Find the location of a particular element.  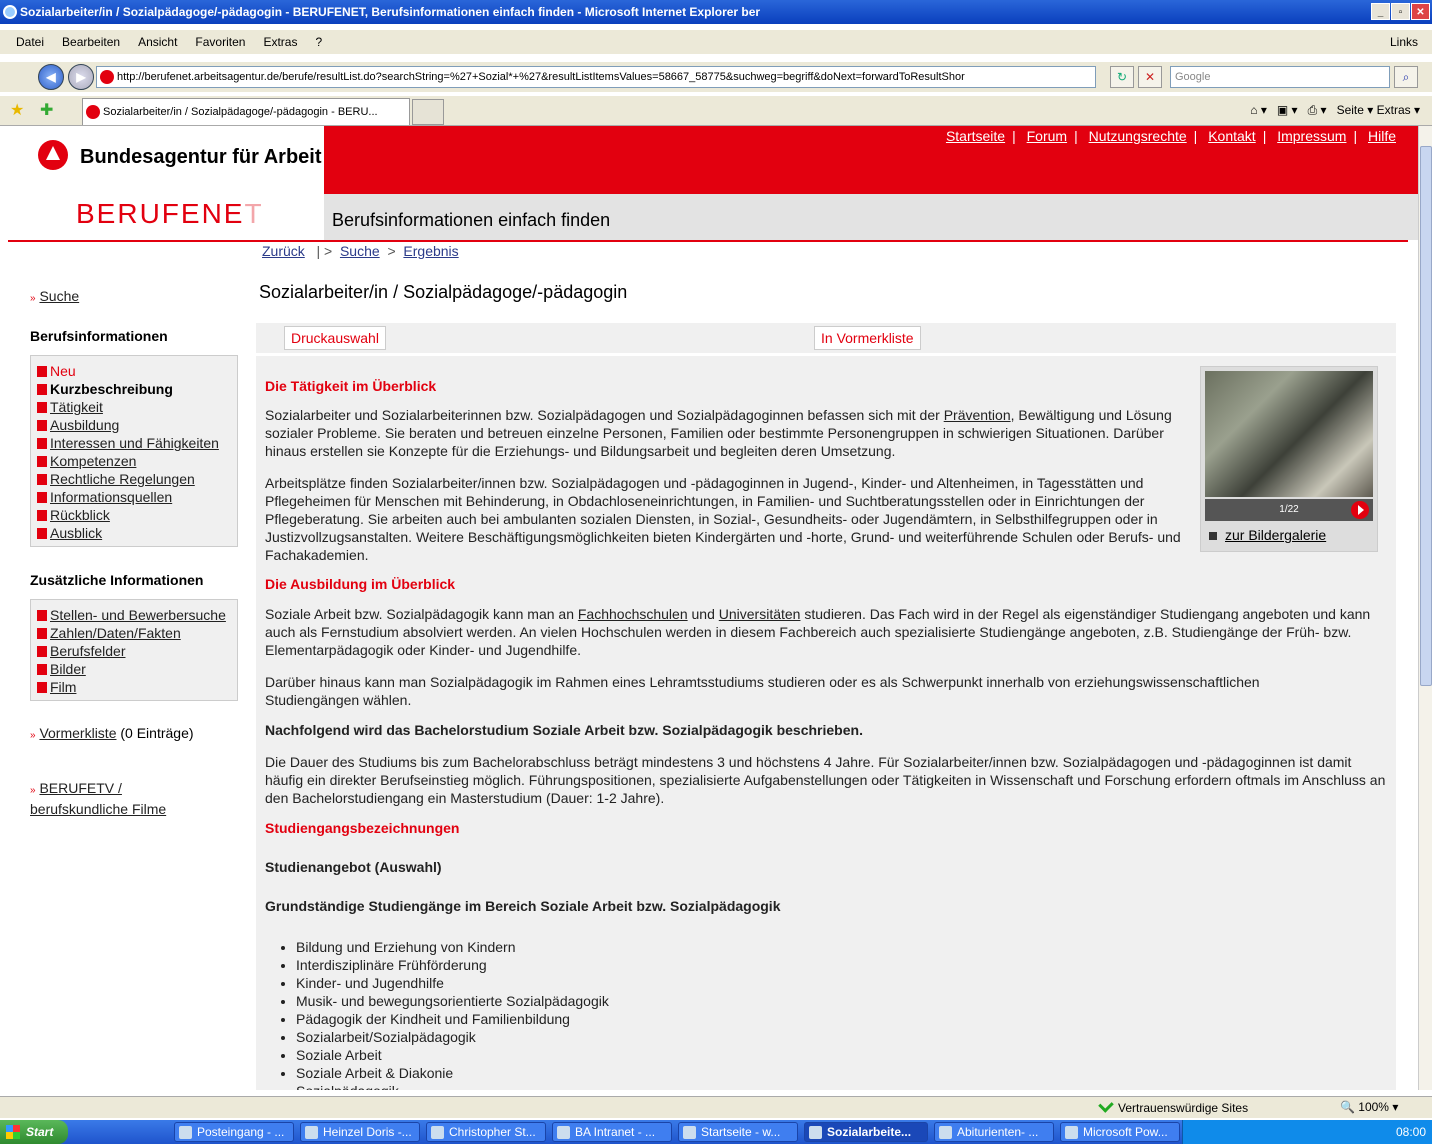

sidebar-item-ausbildung: Ausbildung is located at coordinates (134, 425).